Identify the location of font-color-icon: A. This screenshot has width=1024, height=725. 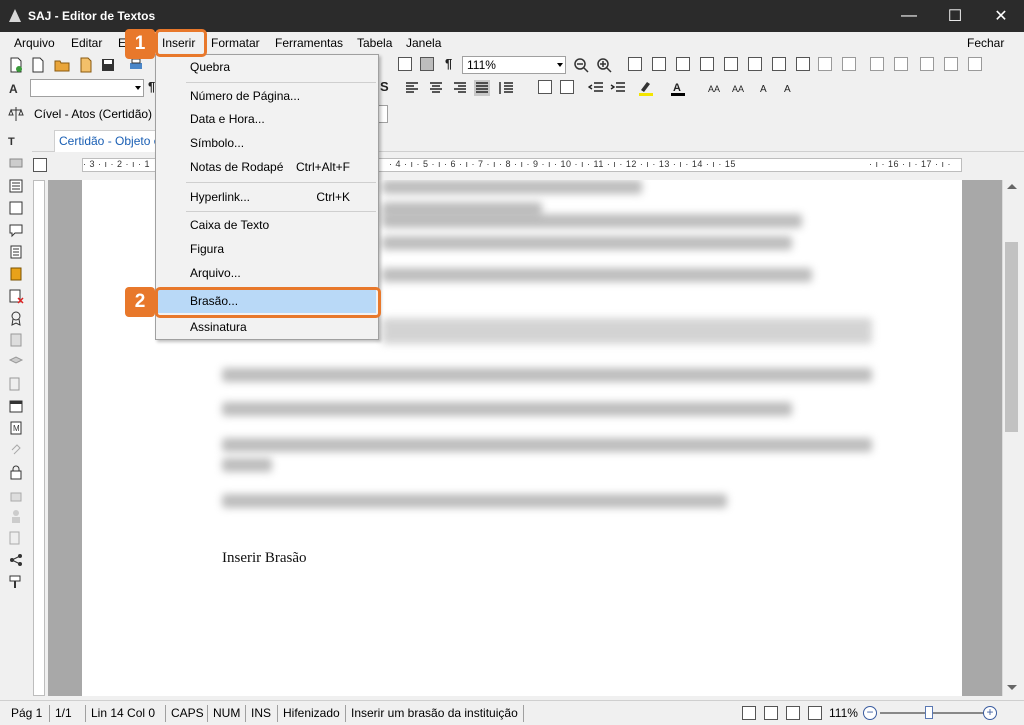
(678, 88).